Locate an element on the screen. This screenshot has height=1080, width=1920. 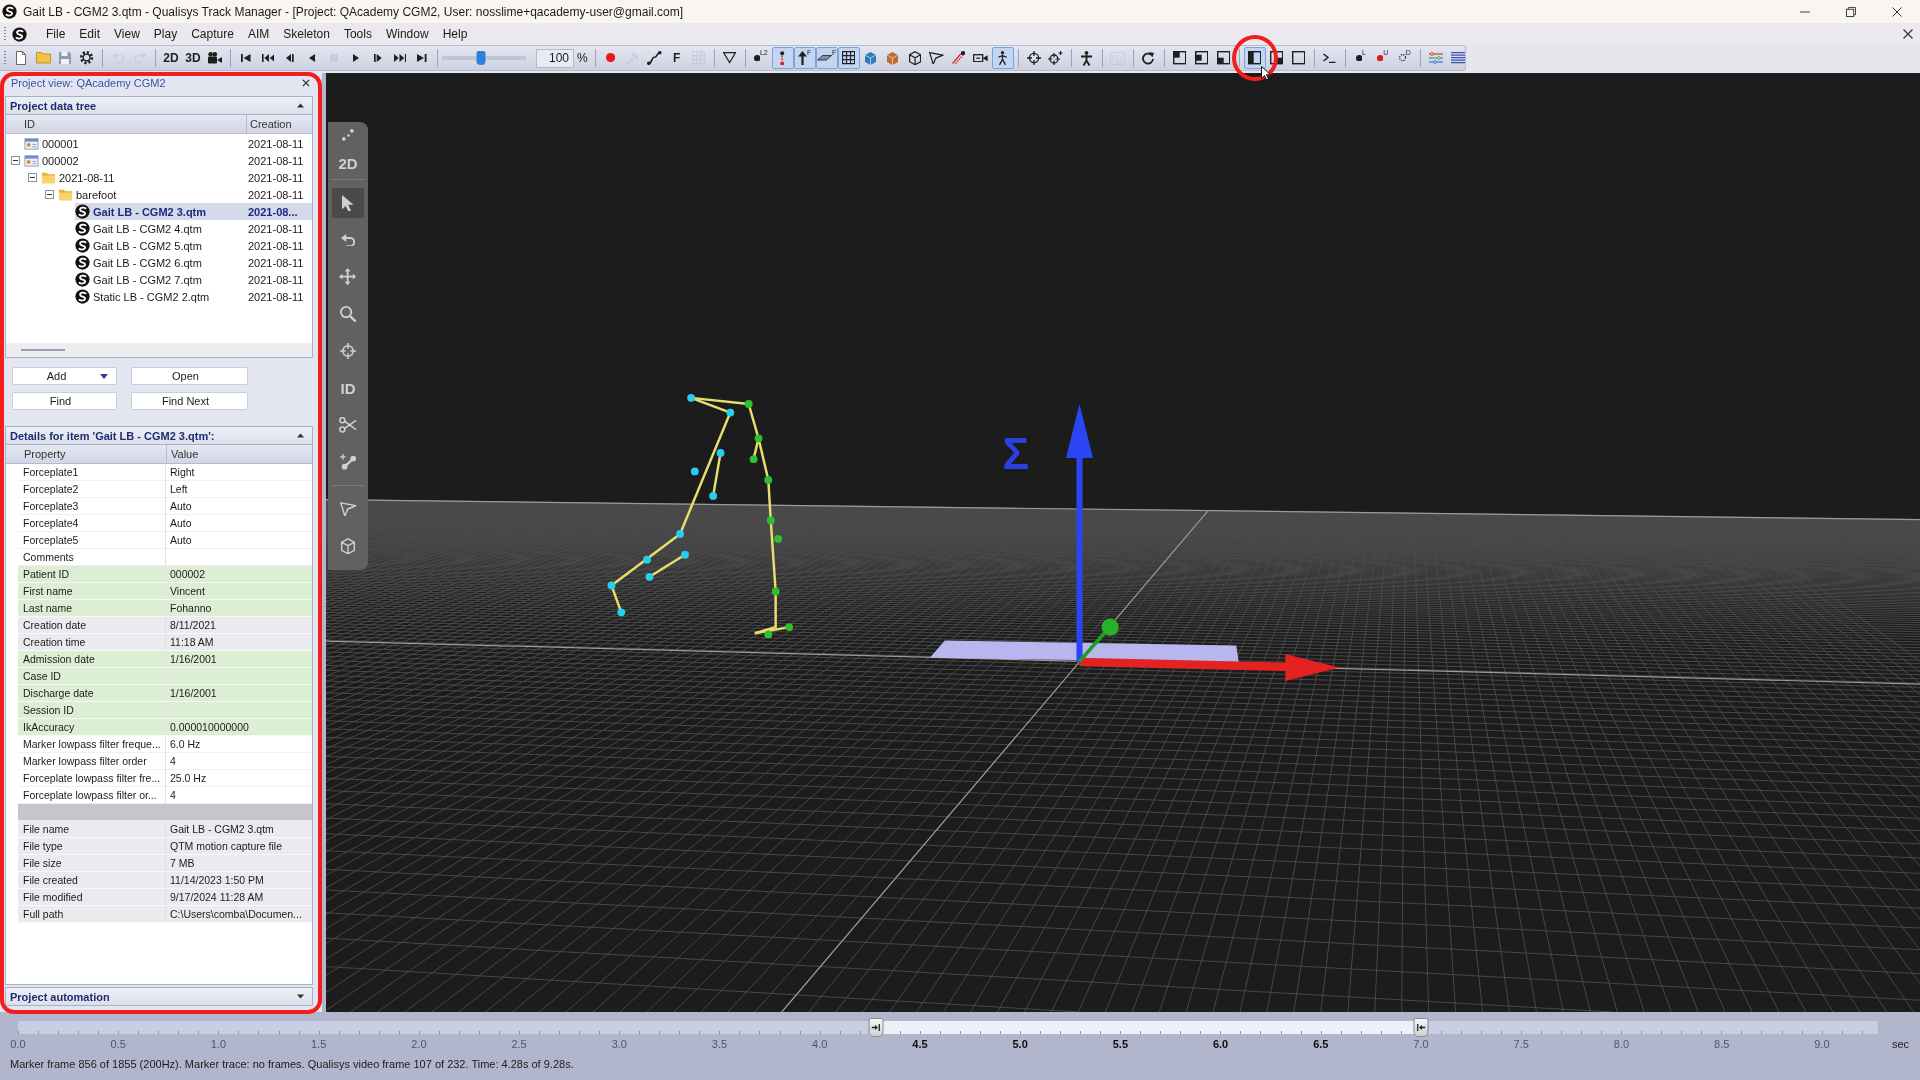
slider-thumb is located at coordinates (481, 58).